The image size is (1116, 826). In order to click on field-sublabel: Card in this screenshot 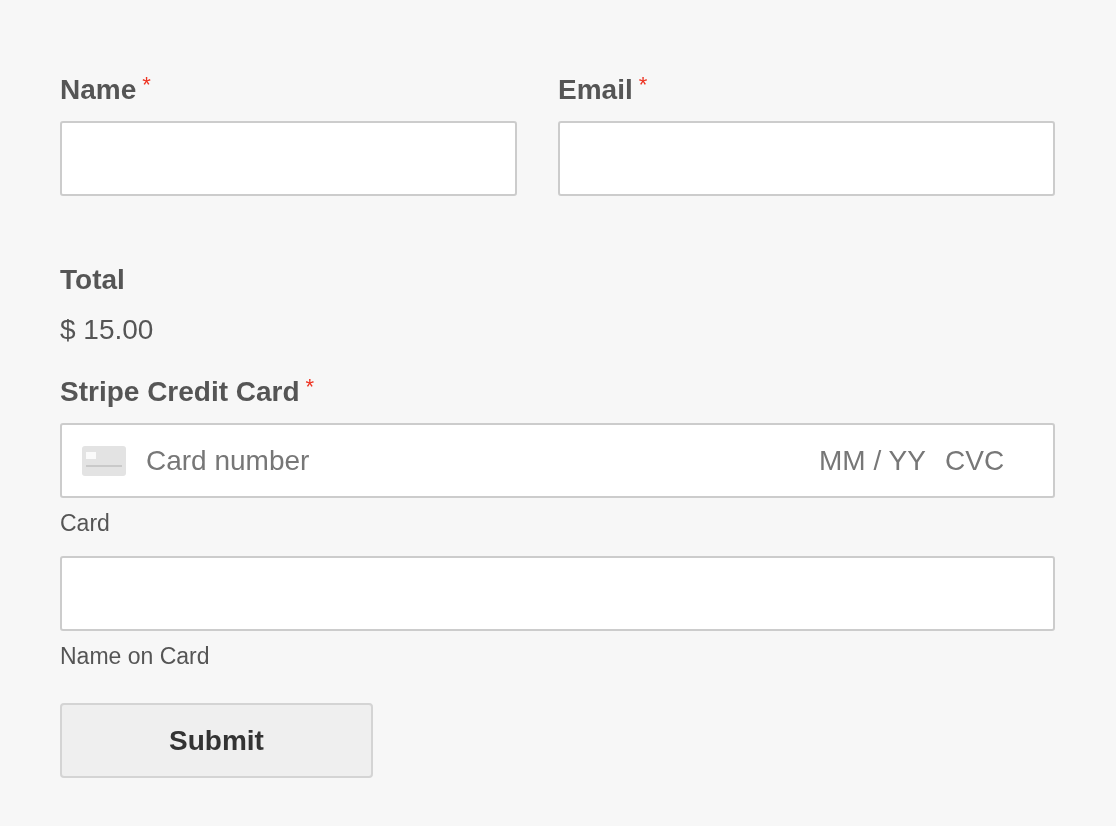, I will do `click(85, 523)`.